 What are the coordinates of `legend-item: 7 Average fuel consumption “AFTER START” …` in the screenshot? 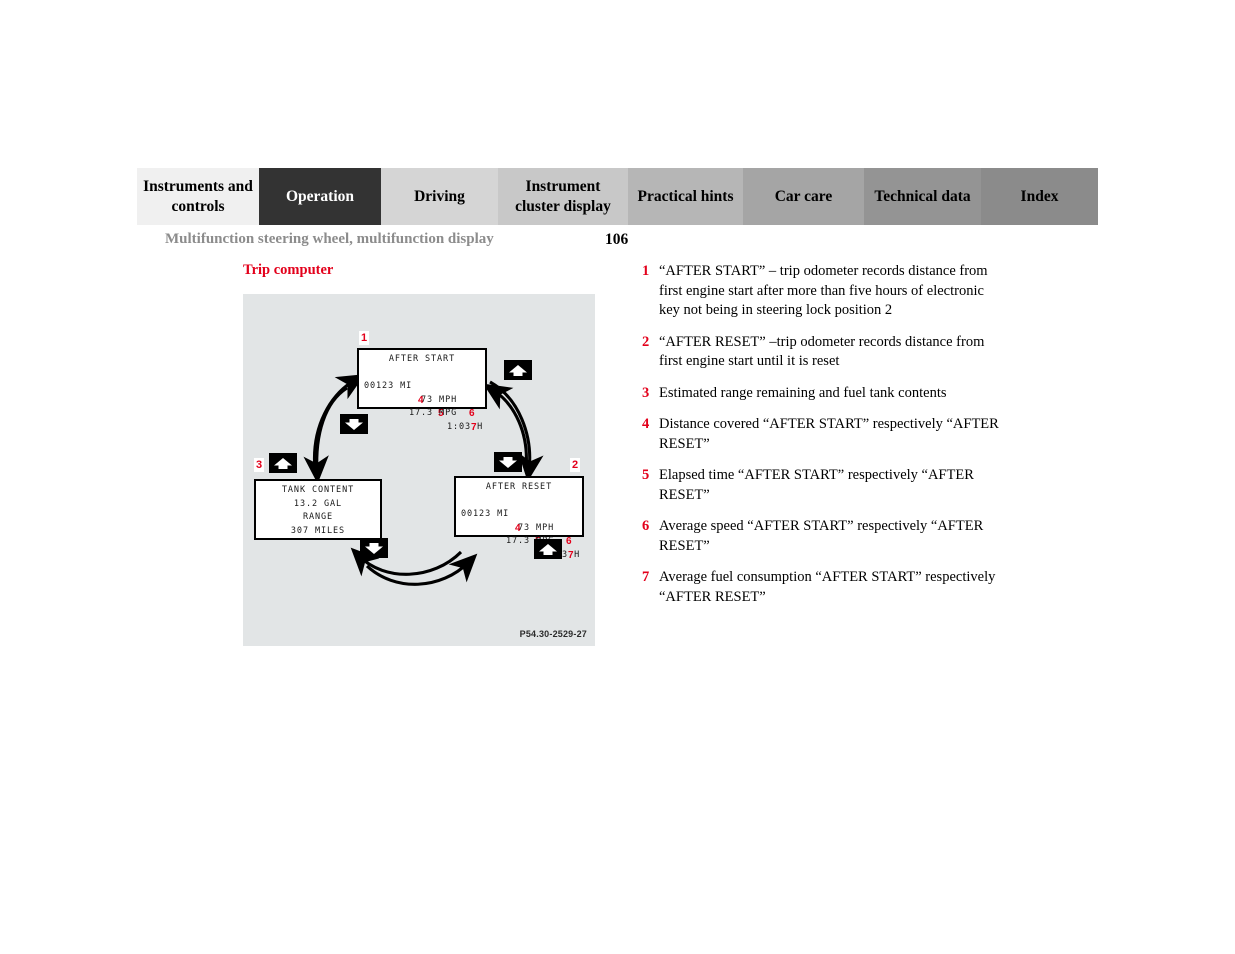 It's located at (822, 587).